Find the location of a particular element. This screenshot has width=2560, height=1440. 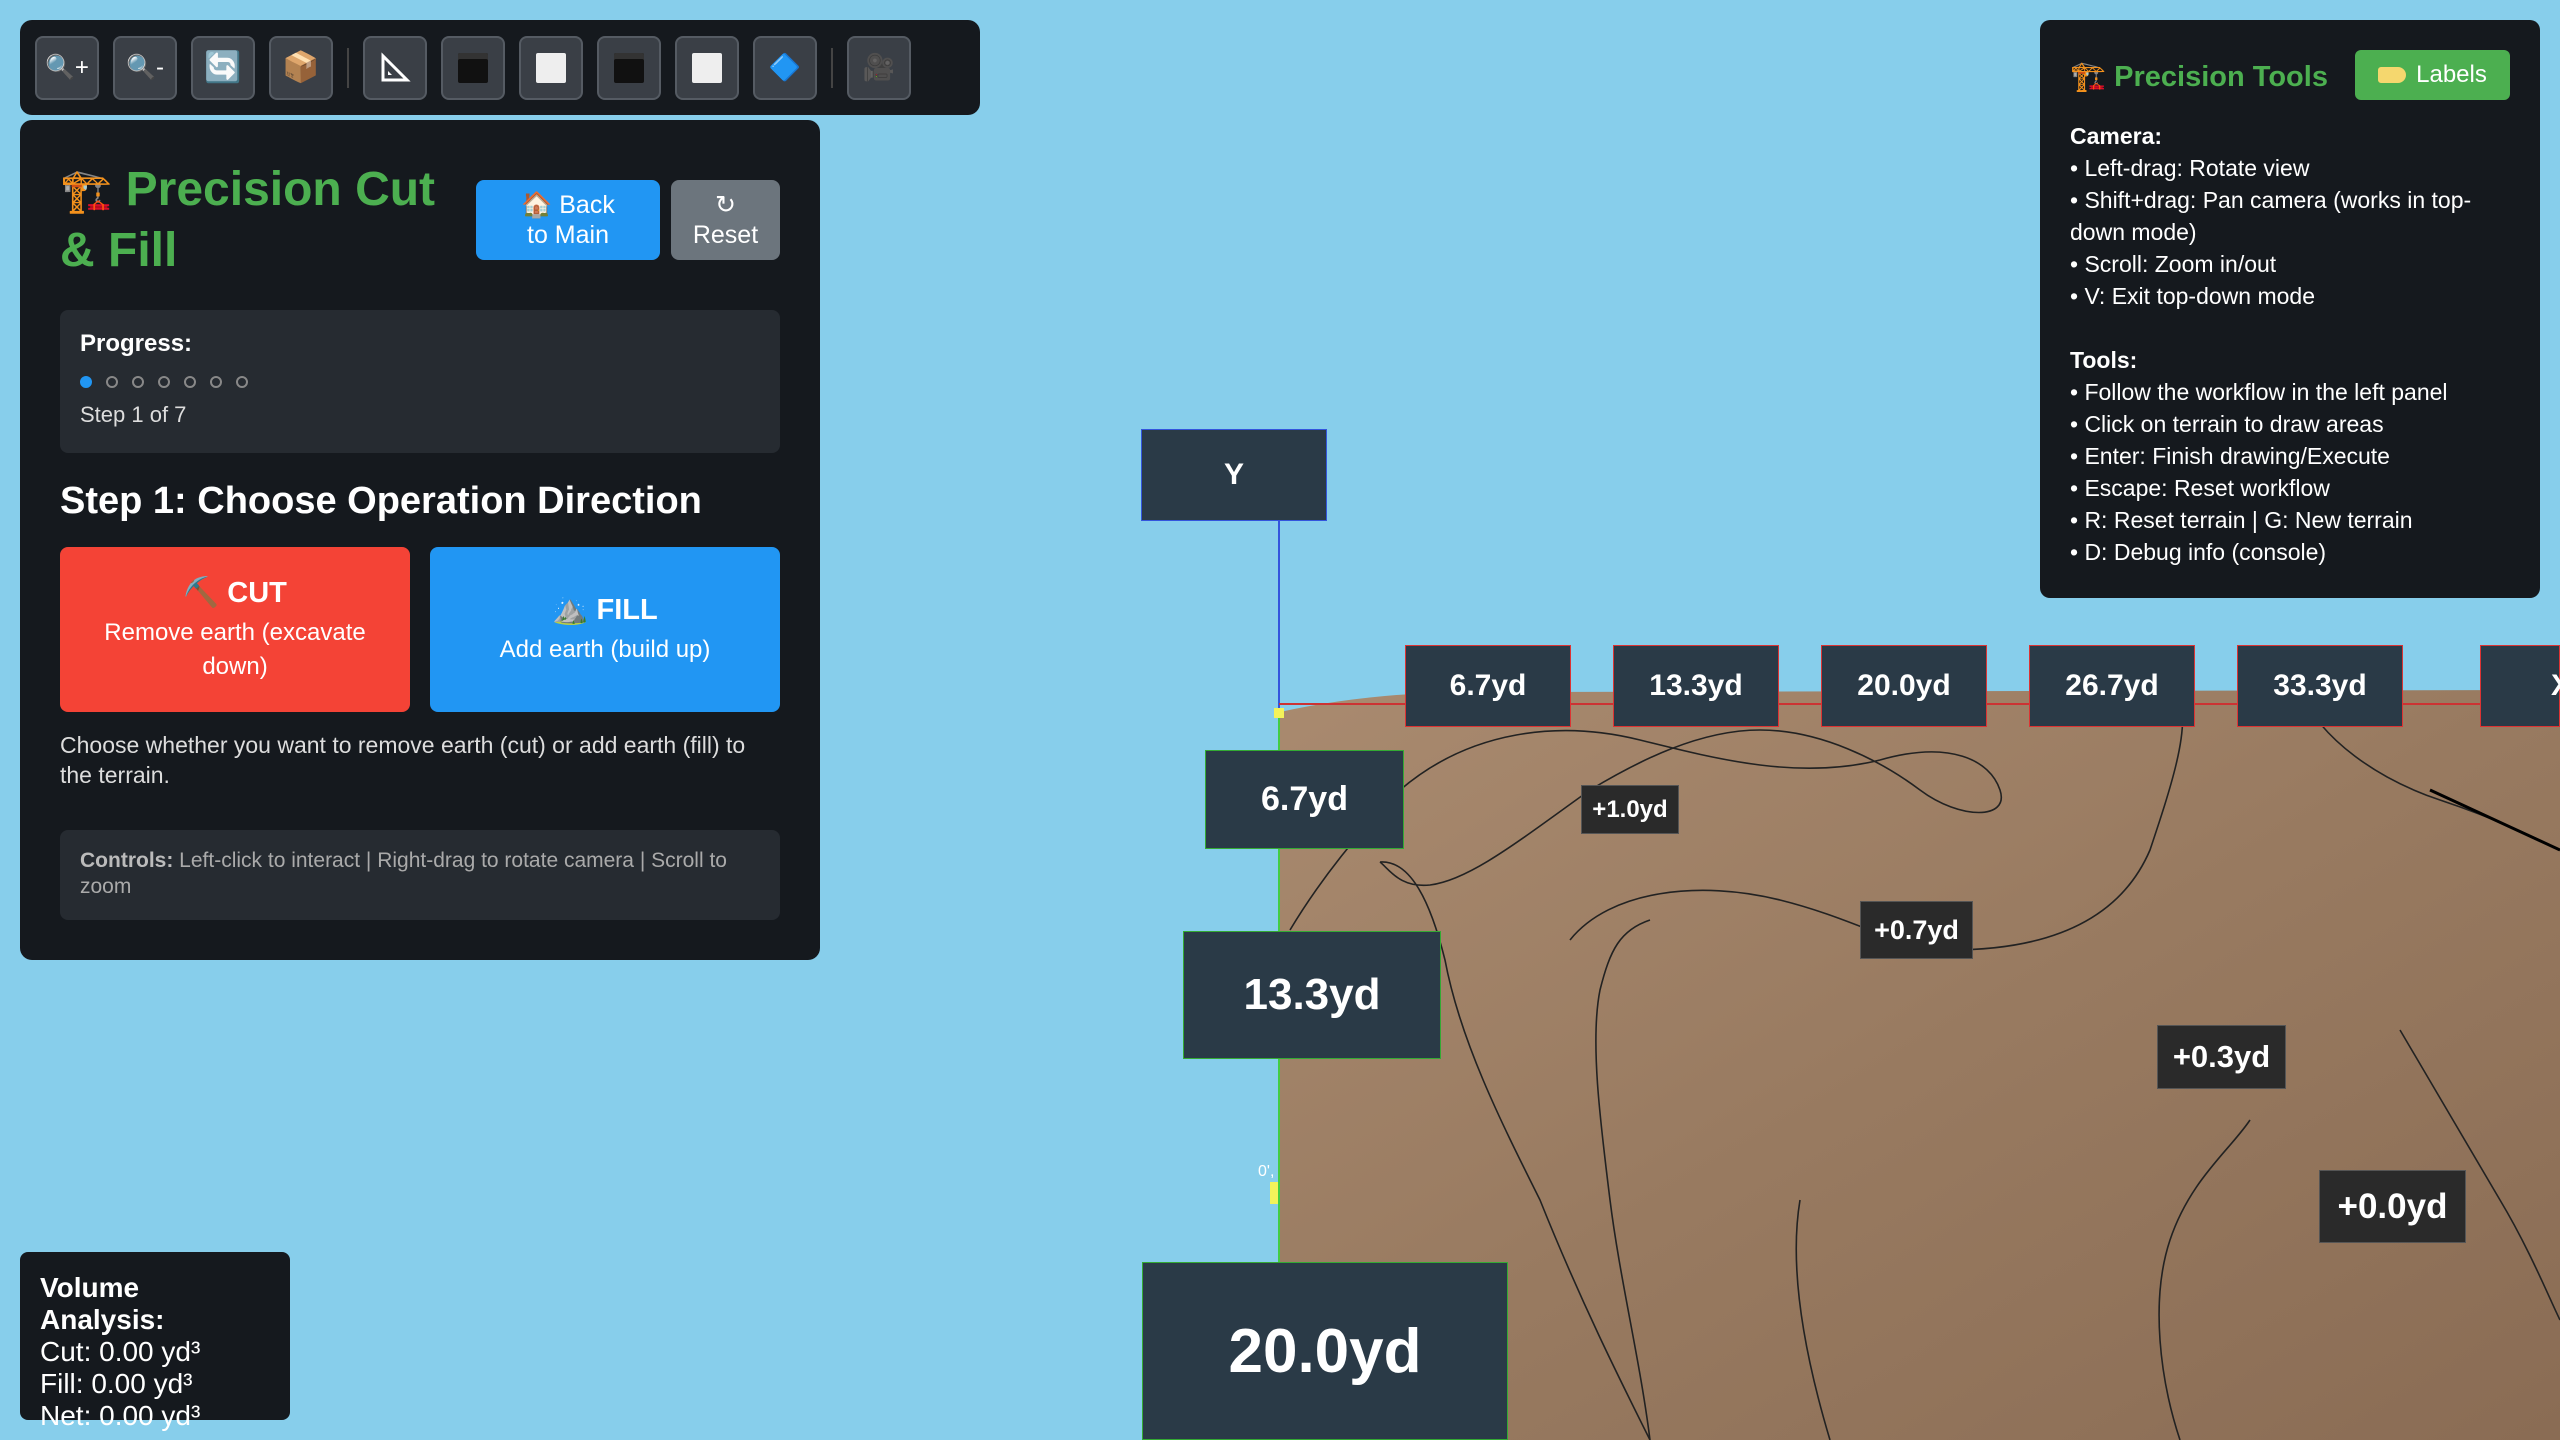

volume-cut: Cut: 0.00 yd³ is located at coordinates (120, 1351).